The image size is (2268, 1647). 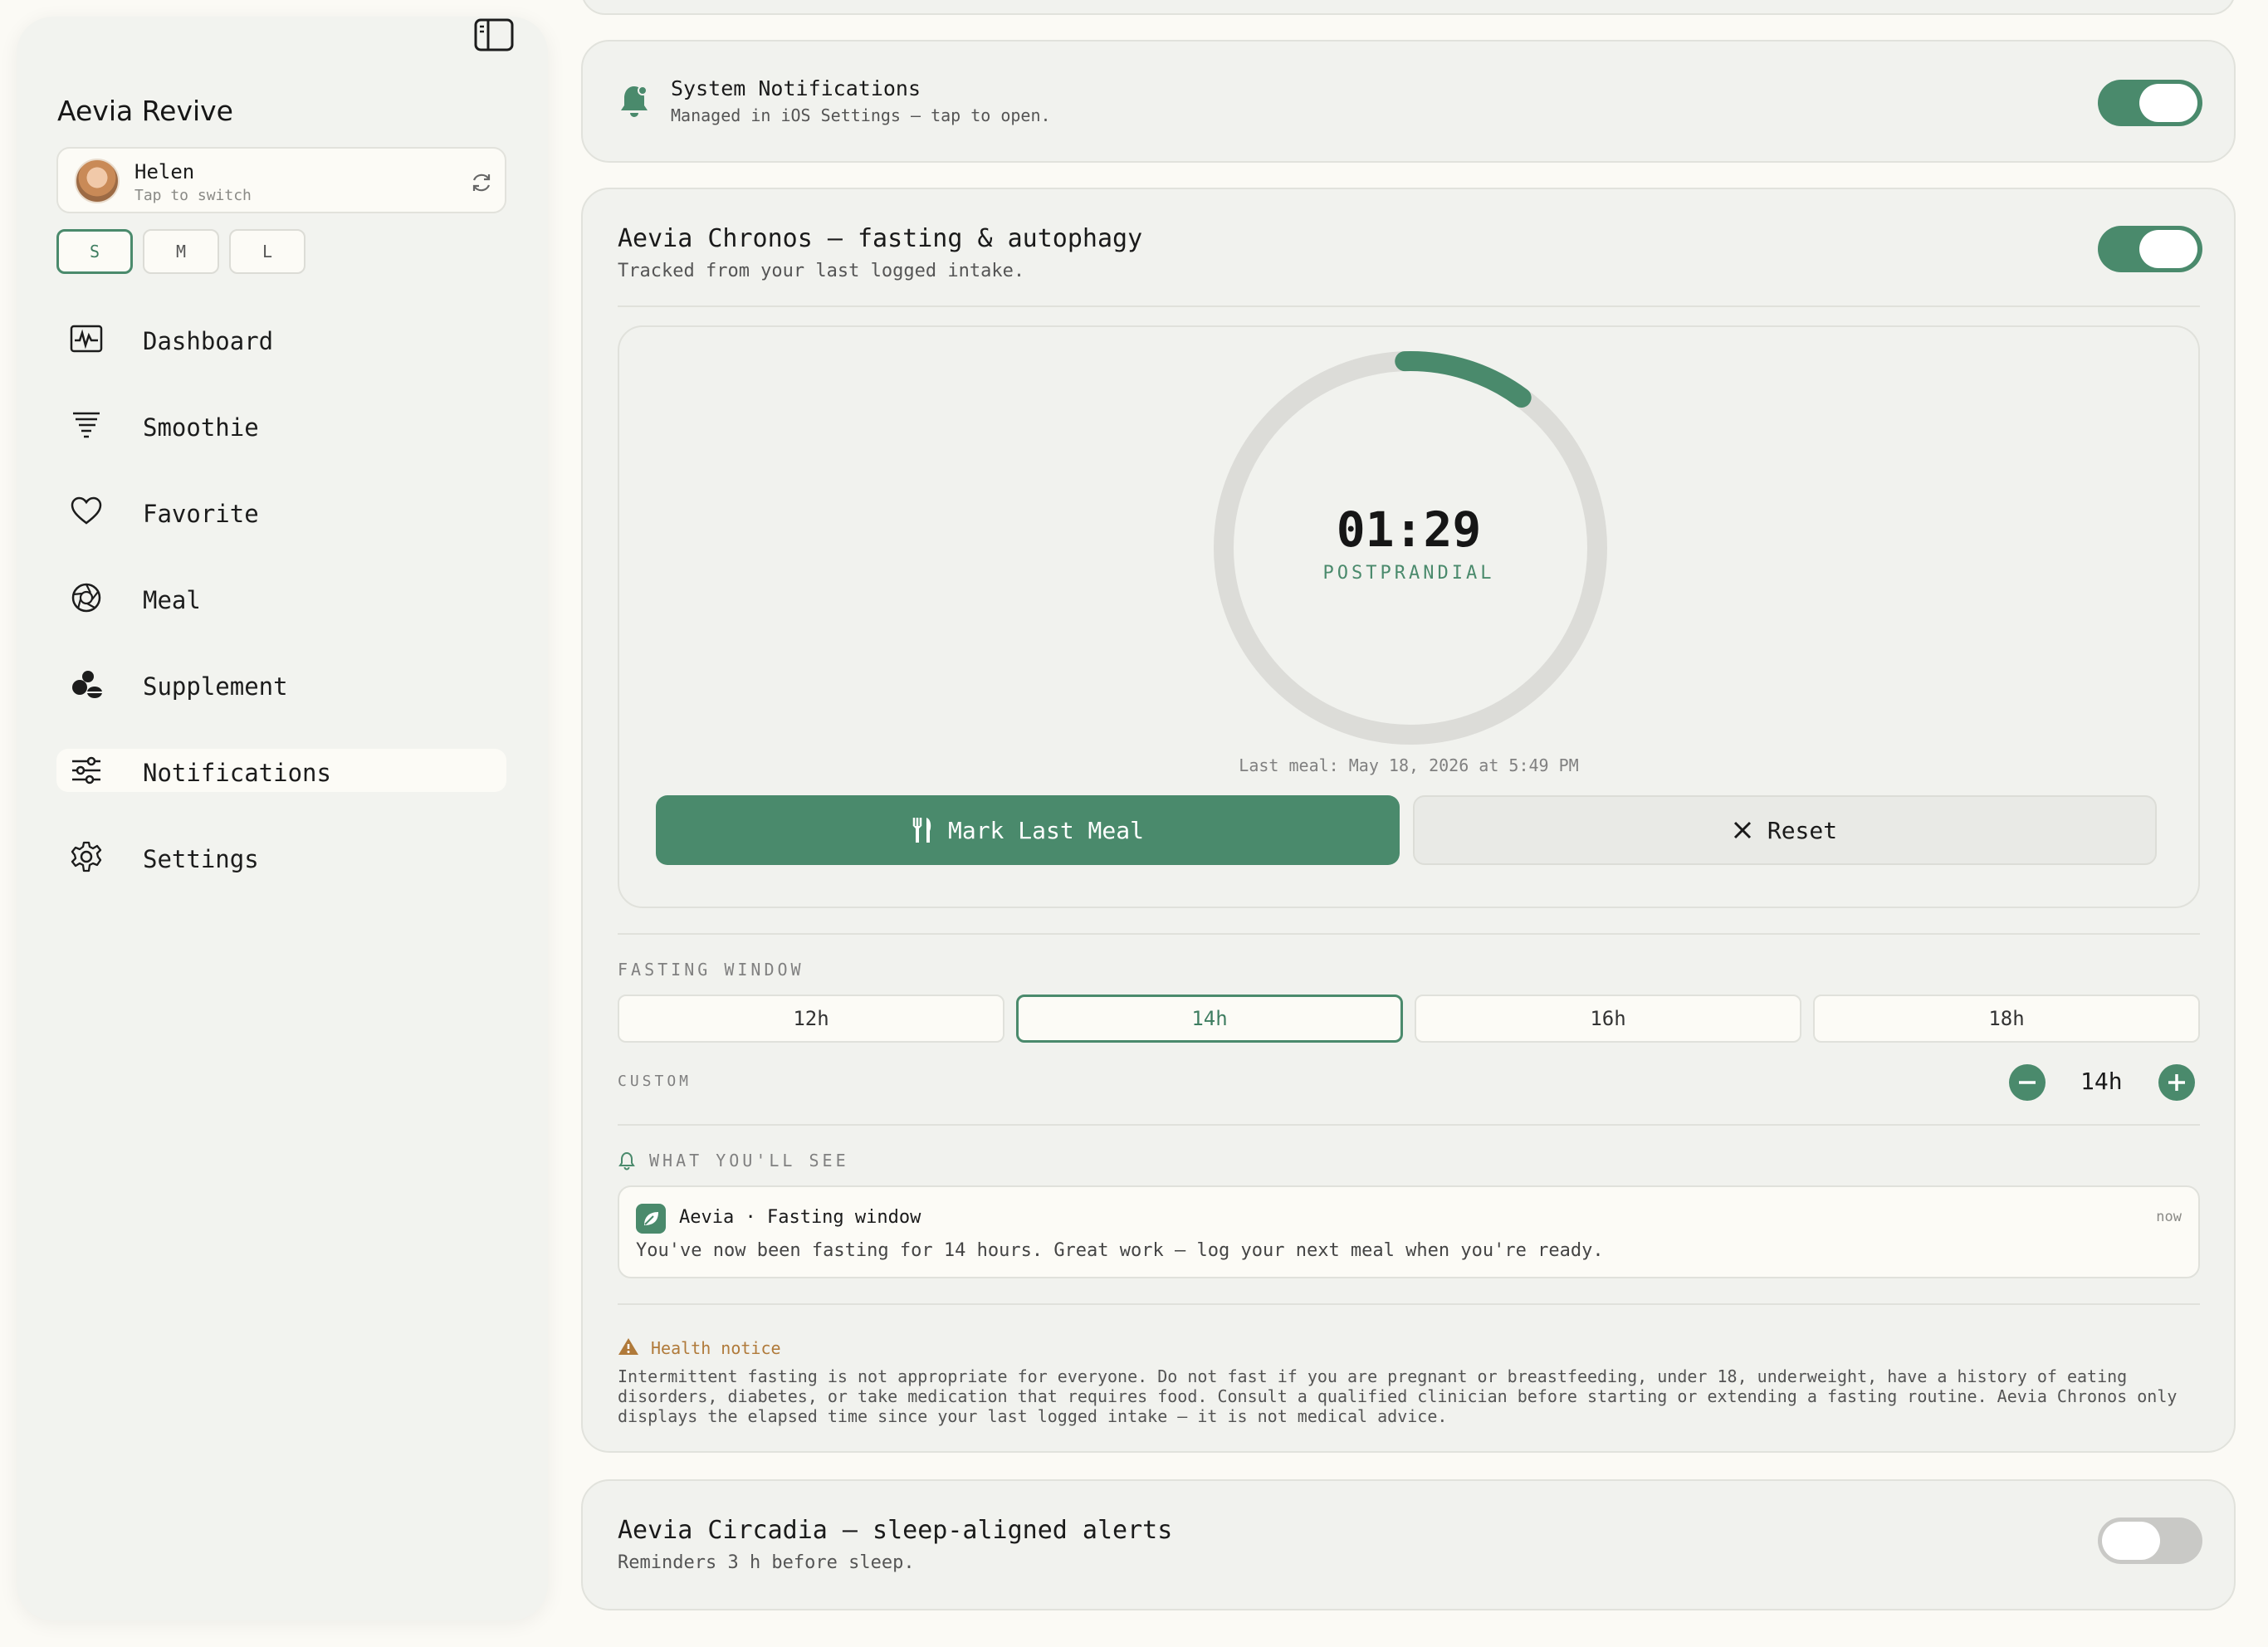 What do you see at coordinates (281, 857) in the screenshot?
I see `nav-item-settings: Settings` at bounding box center [281, 857].